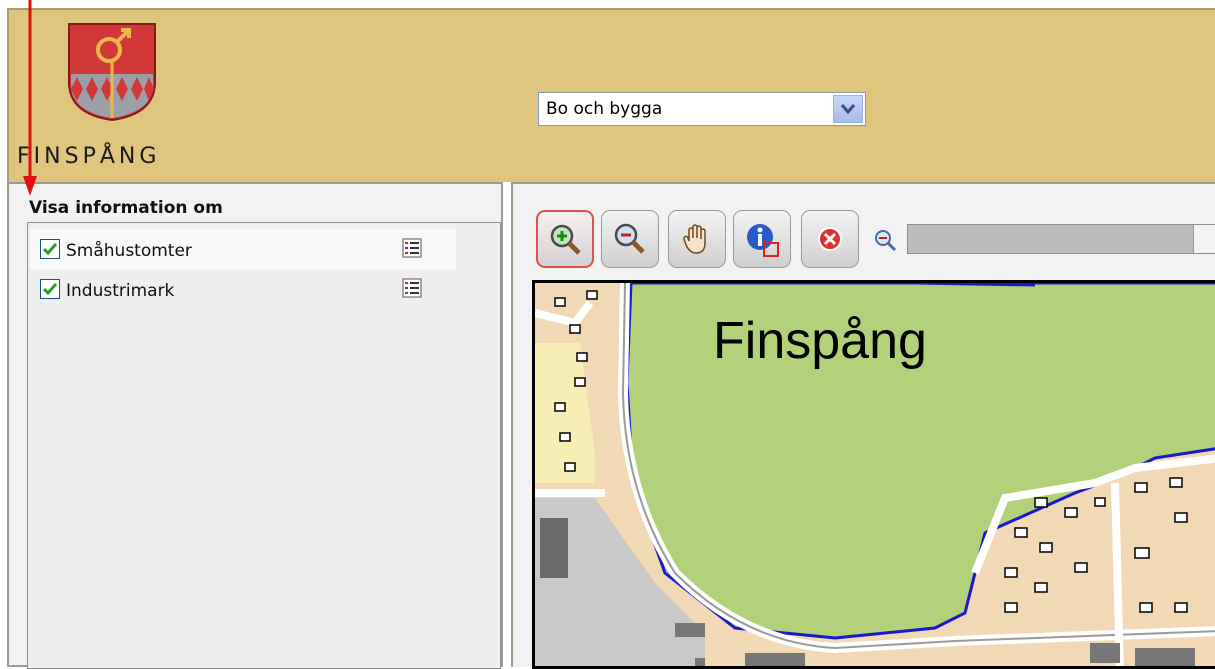 The height and width of the screenshot is (669, 1215). What do you see at coordinates (1061, 239) in the screenshot?
I see `zoom-slider` at bounding box center [1061, 239].